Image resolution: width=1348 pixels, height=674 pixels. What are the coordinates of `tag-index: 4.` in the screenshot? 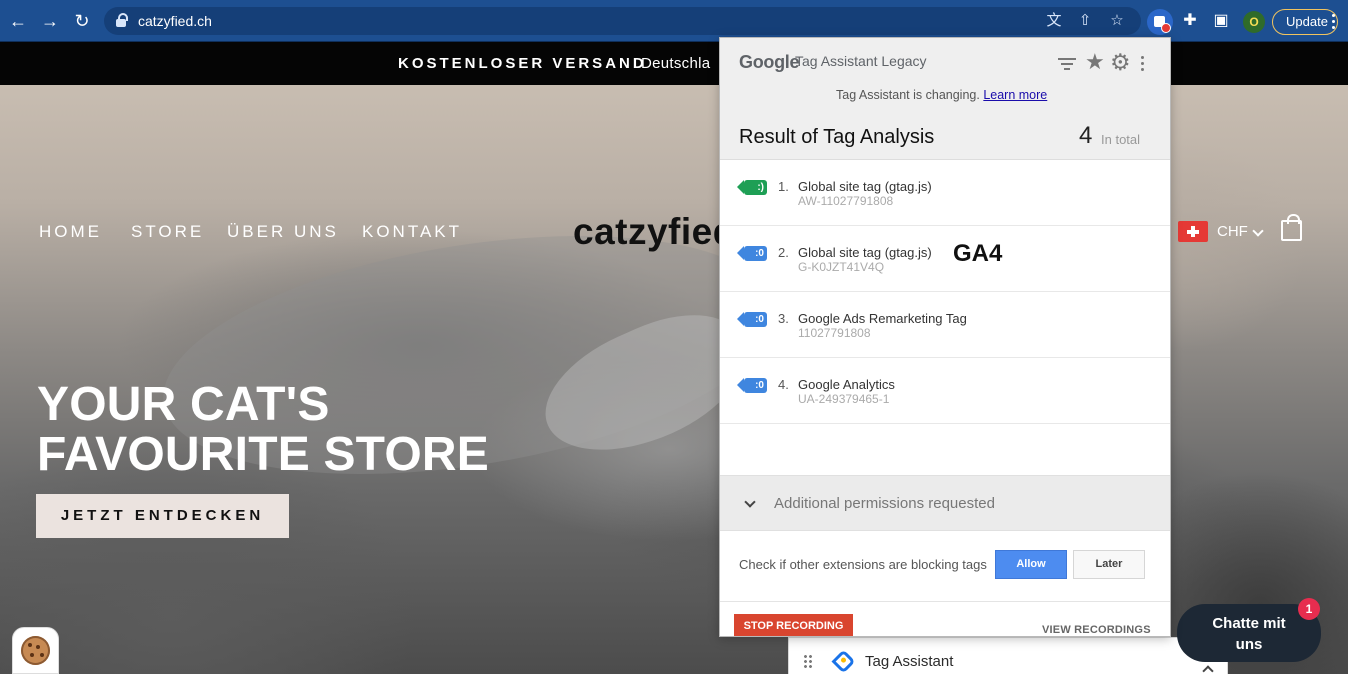 It's located at (783, 384).